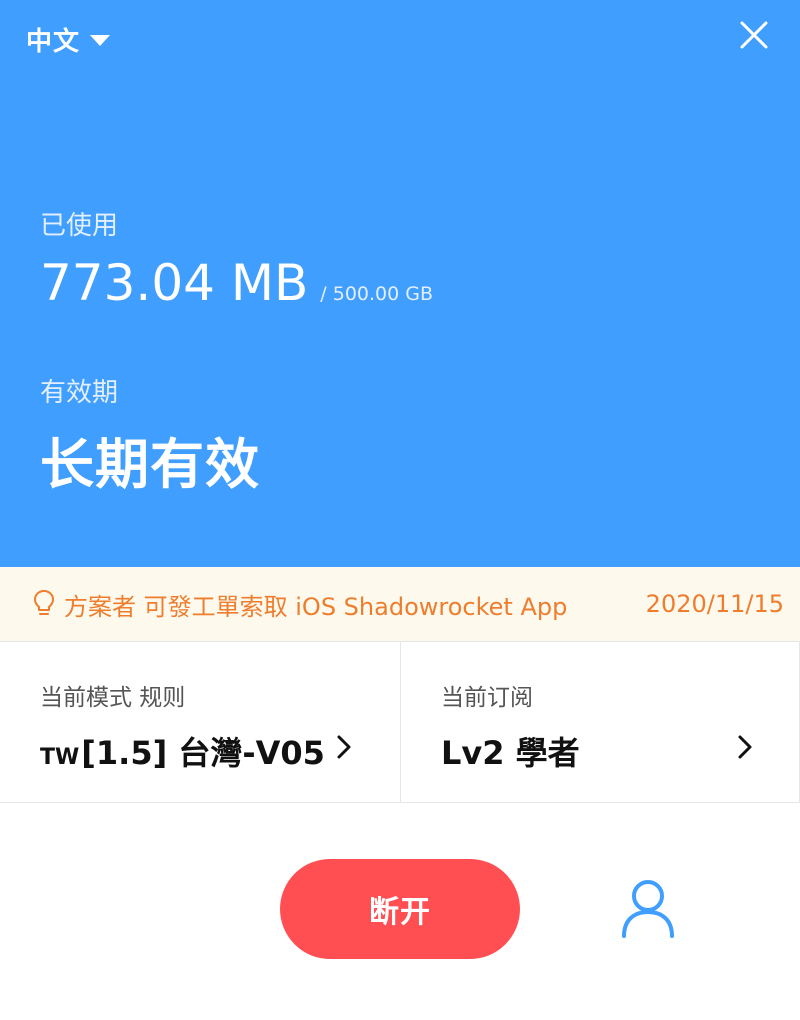 The width and height of the screenshot is (800, 1020). Describe the element at coordinates (203, 753) in the screenshot. I see `node-name: [1.5] 台灣-V05` at that location.